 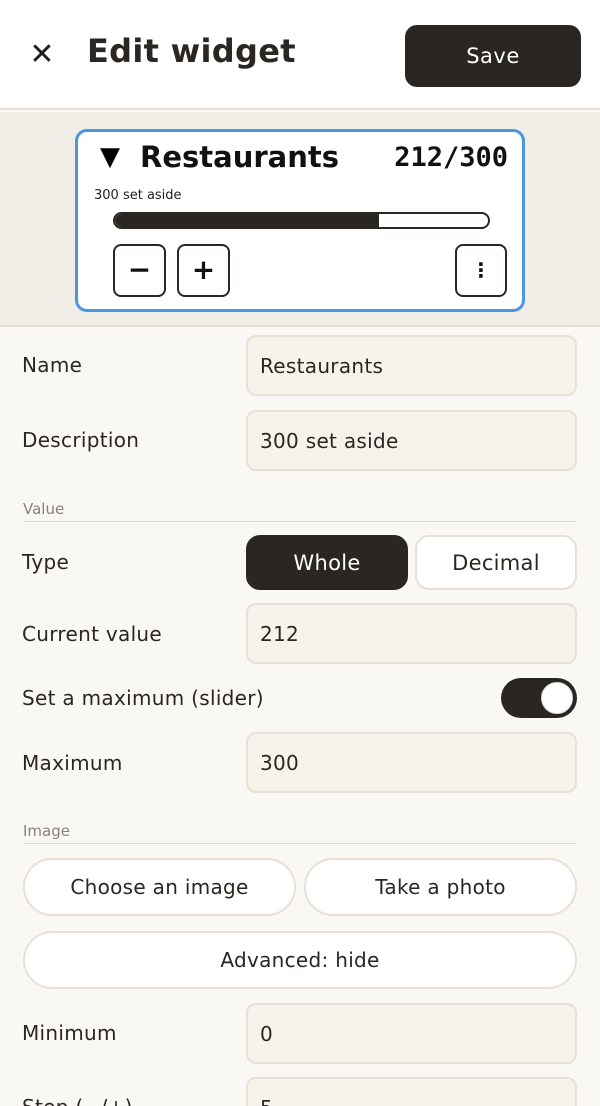 What do you see at coordinates (92, 634) in the screenshot?
I see `current-value-label: Current value` at bounding box center [92, 634].